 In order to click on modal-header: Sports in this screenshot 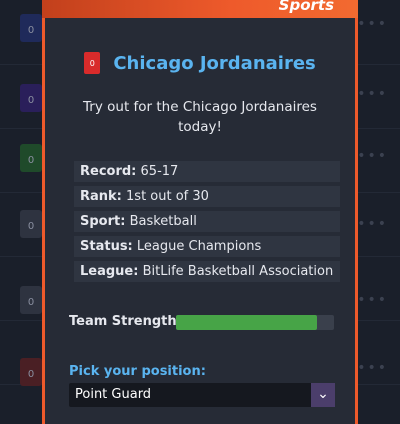, I will do `click(200, 9)`.